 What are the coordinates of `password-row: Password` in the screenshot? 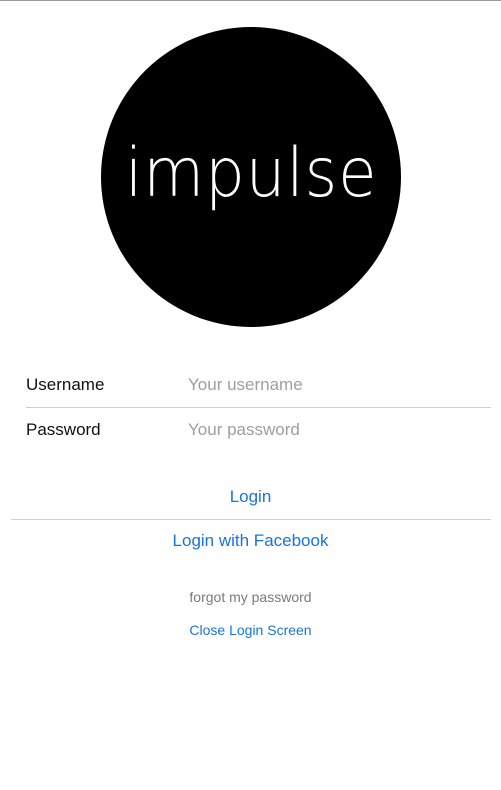 It's located at (258, 430).